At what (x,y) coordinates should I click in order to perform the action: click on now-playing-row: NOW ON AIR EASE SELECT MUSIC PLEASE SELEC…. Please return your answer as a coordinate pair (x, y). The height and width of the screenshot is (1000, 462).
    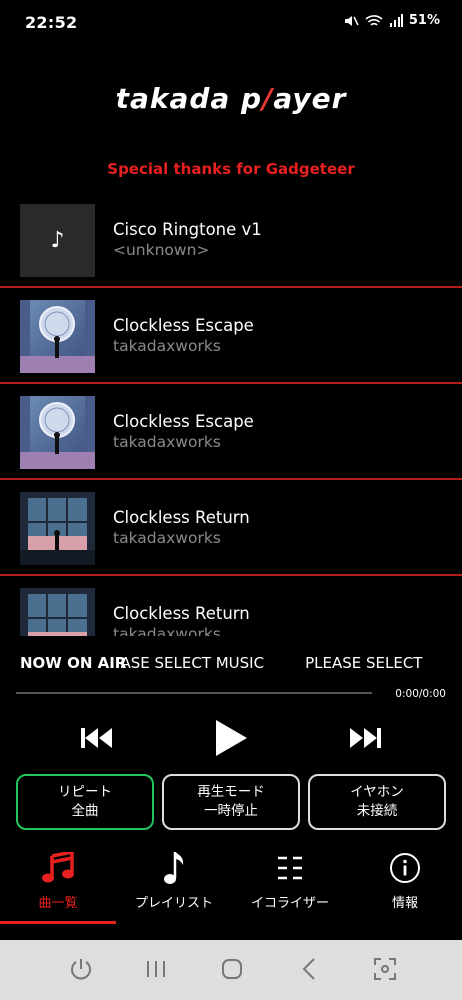
    Looking at the image, I should click on (231, 664).